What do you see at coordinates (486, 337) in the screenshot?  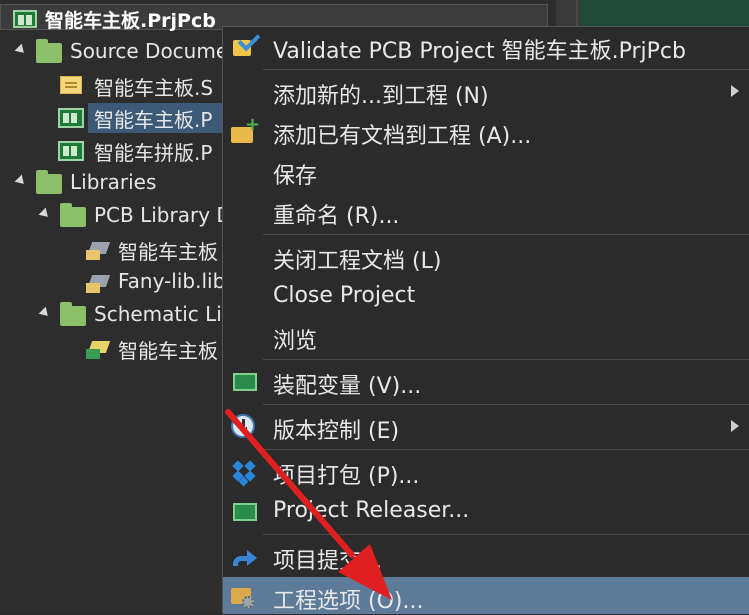 I see `menu-item-browse: 浏览` at bounding box center [486, 337].